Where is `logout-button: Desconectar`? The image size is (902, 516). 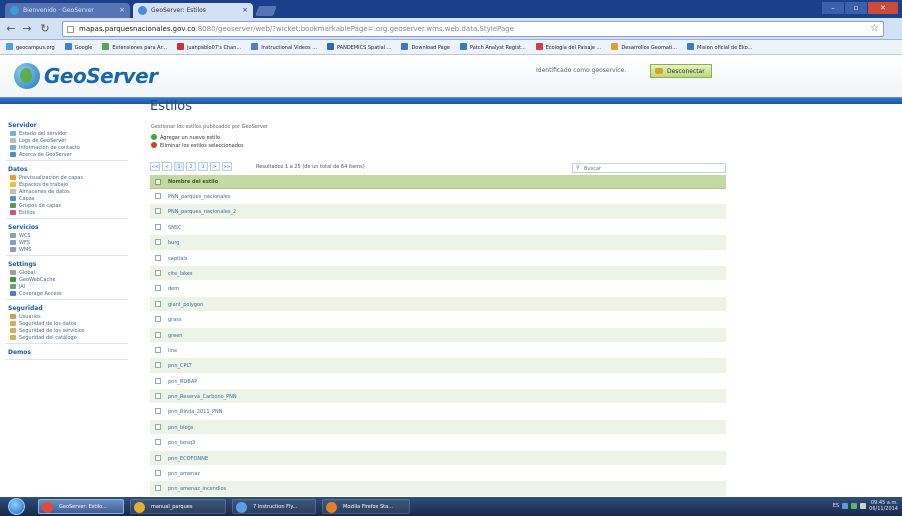
logout-button: Desconectar is located at coordinates (681, 71).